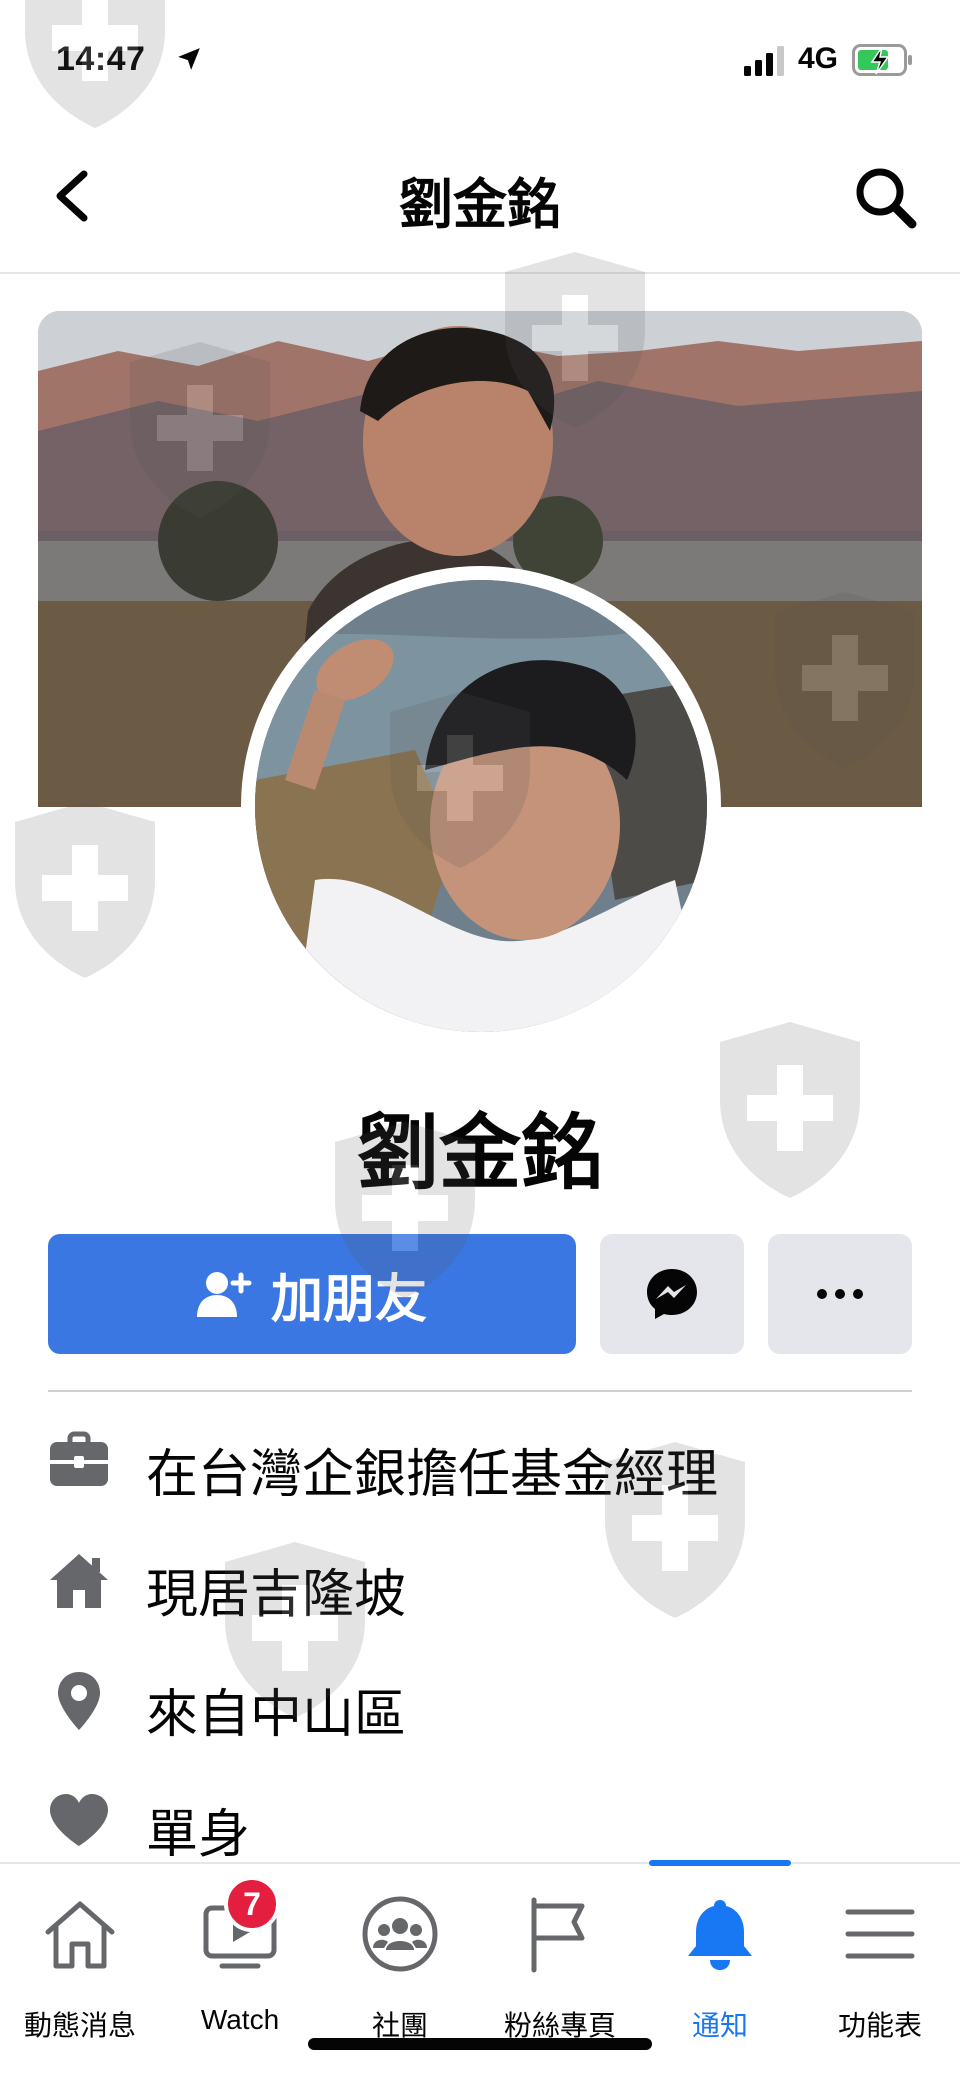 This screenshot has width=960, height=2079. What do you see at coordinates (719, 2025) in the screenshot?
I see `nav-label-notifications: 通知` at bounding box center [719, 2025].